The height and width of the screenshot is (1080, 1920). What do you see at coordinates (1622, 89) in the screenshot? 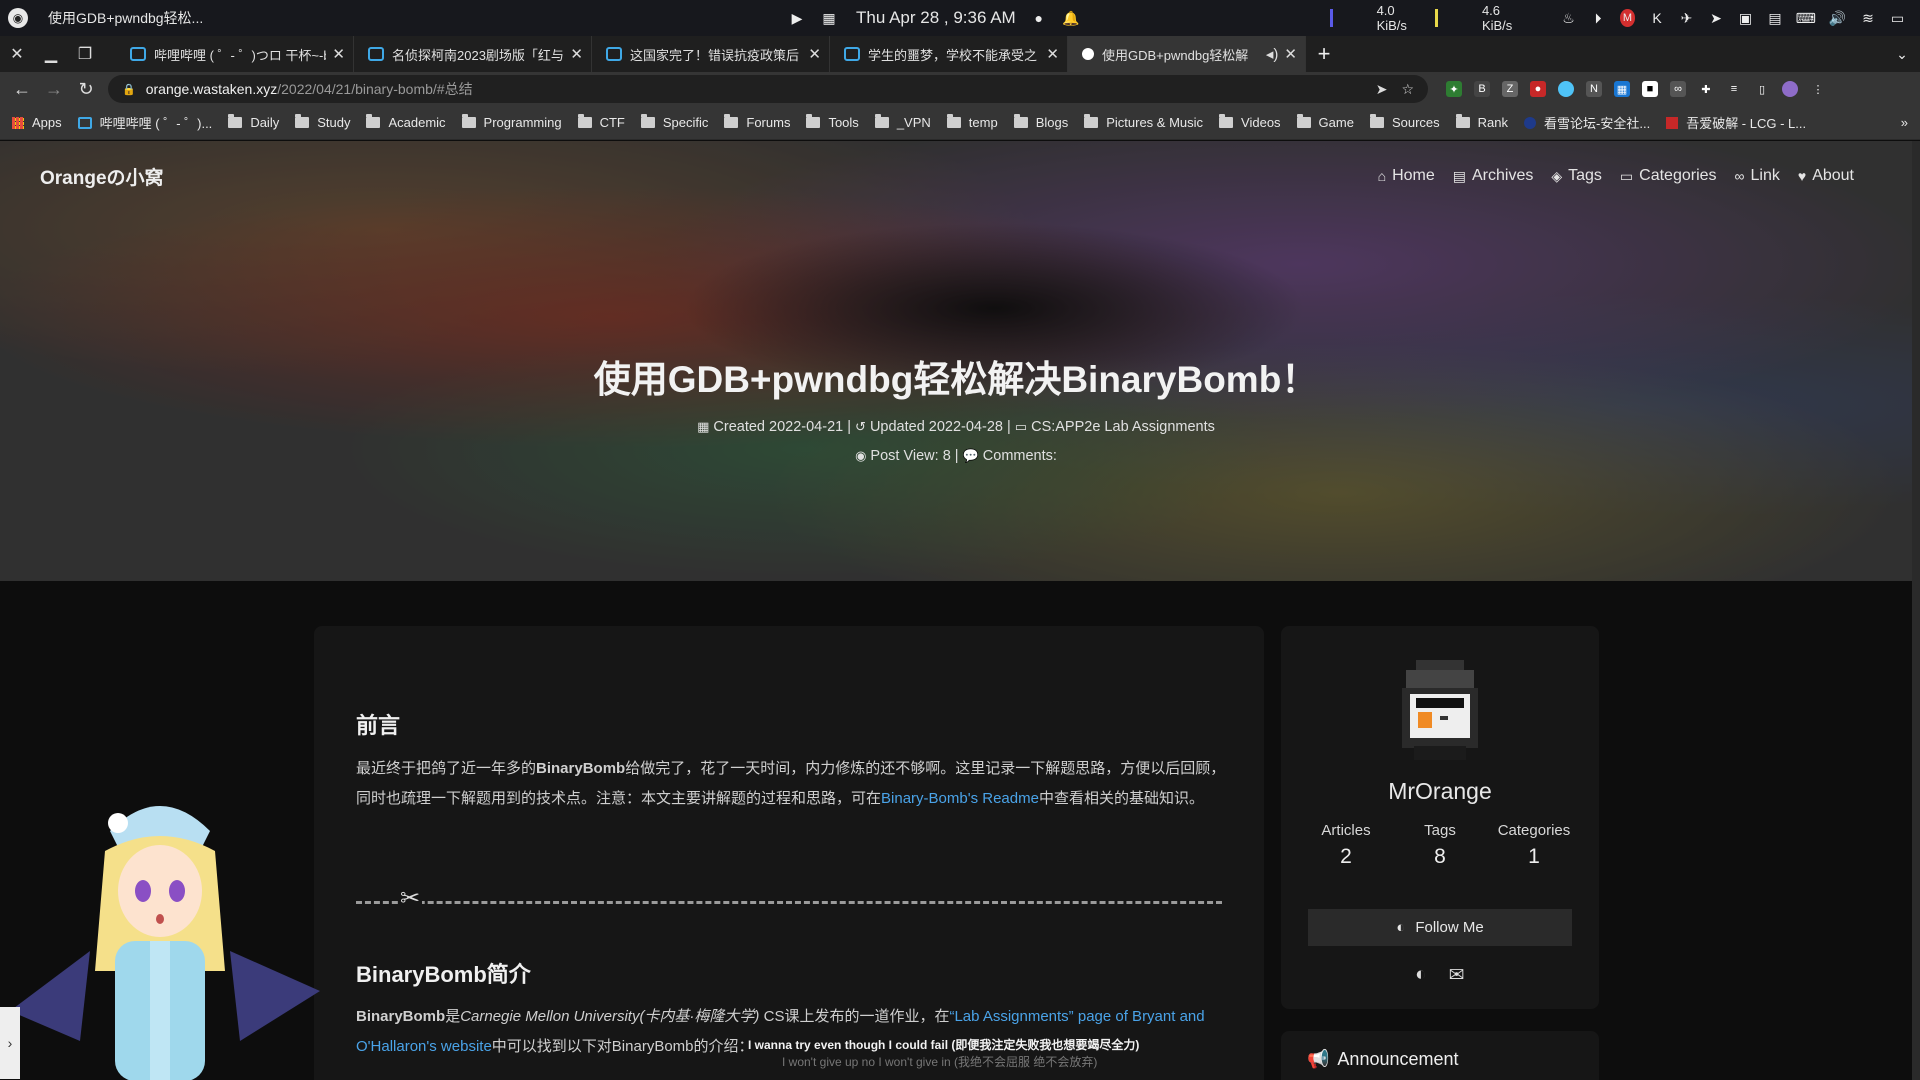
I see `extension-grid-icon: ▦` at bounding box center [1622, 89].